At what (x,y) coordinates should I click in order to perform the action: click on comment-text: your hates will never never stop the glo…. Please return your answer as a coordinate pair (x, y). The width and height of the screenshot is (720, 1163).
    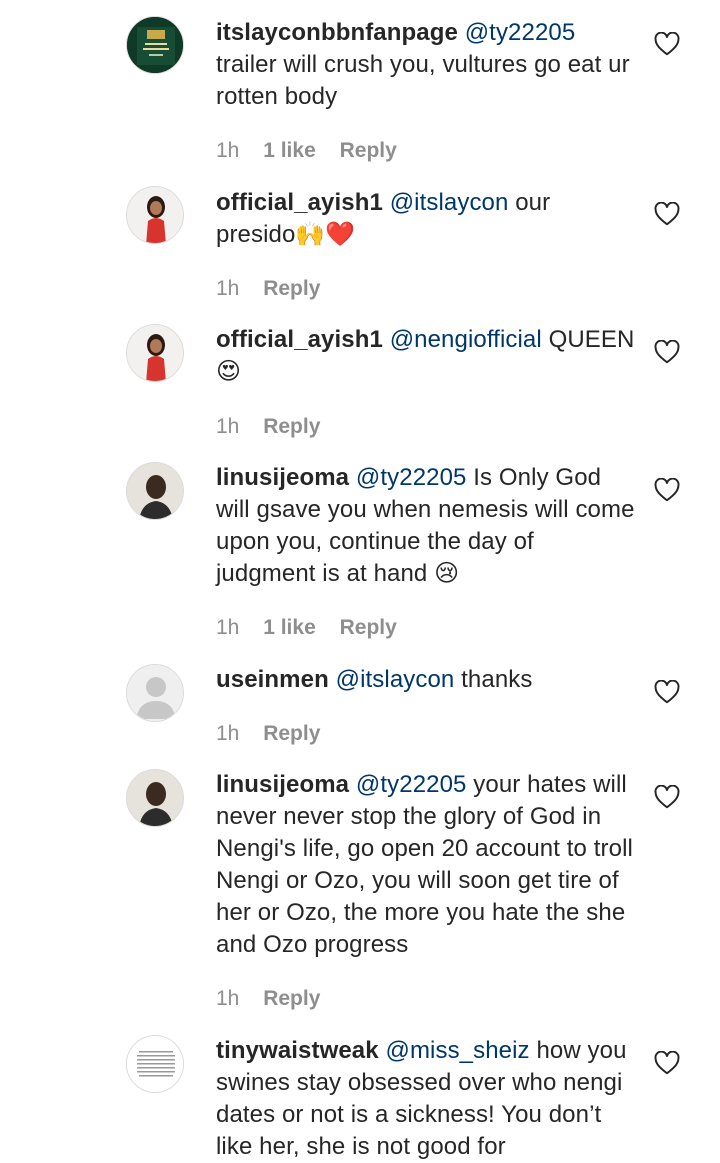
    Looking at the image, I should click on (424, 864).